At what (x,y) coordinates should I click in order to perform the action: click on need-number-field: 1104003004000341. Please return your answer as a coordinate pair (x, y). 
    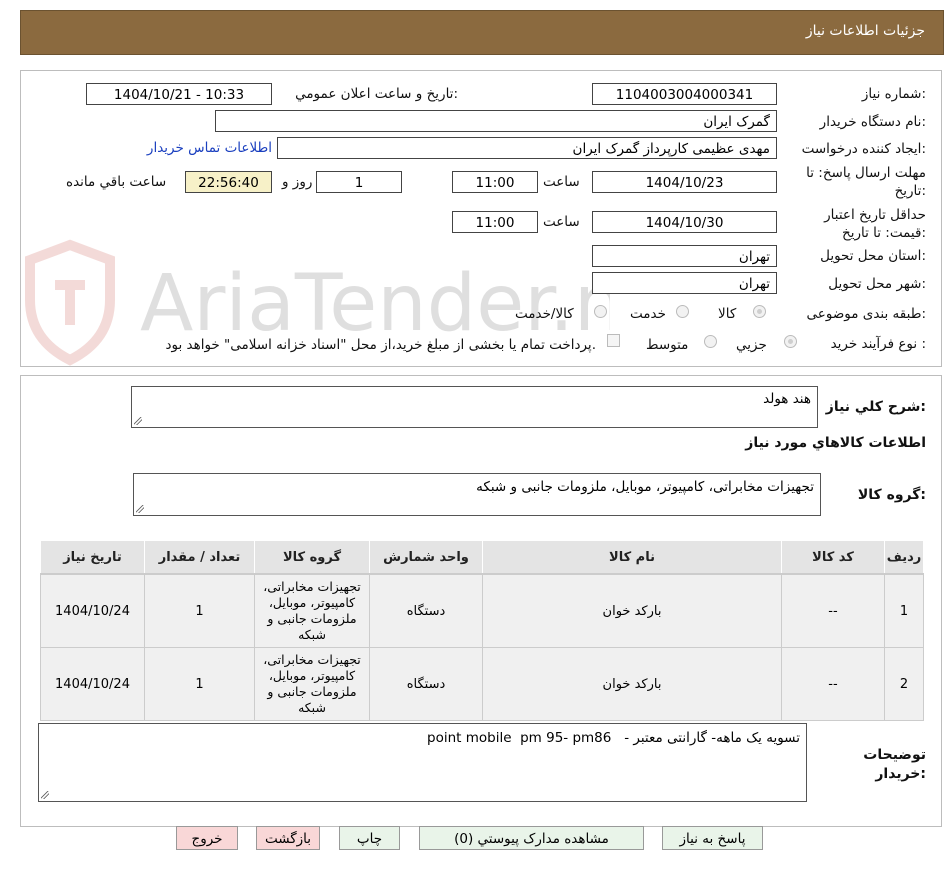
    Looking at the image, I should click on (684, 94).